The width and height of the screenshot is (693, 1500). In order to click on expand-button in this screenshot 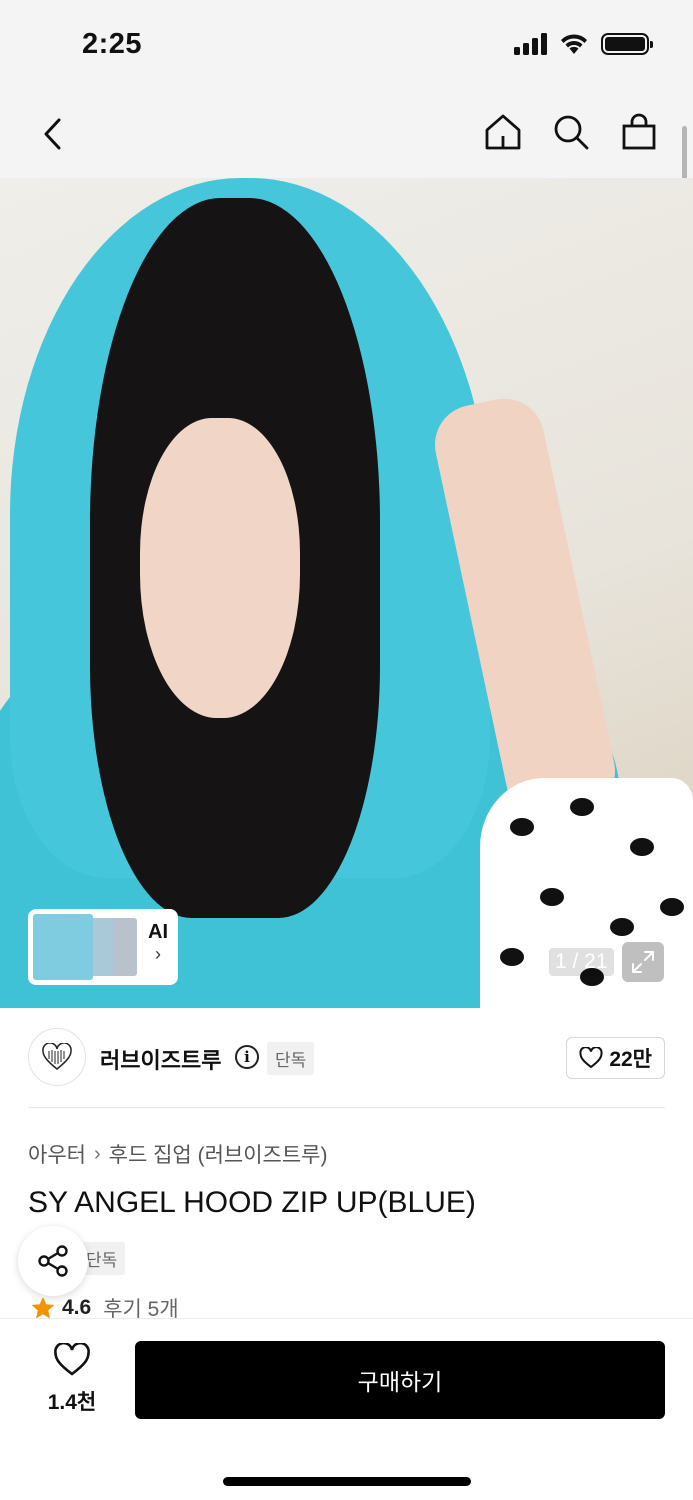, I will do `click(643, 962)`.